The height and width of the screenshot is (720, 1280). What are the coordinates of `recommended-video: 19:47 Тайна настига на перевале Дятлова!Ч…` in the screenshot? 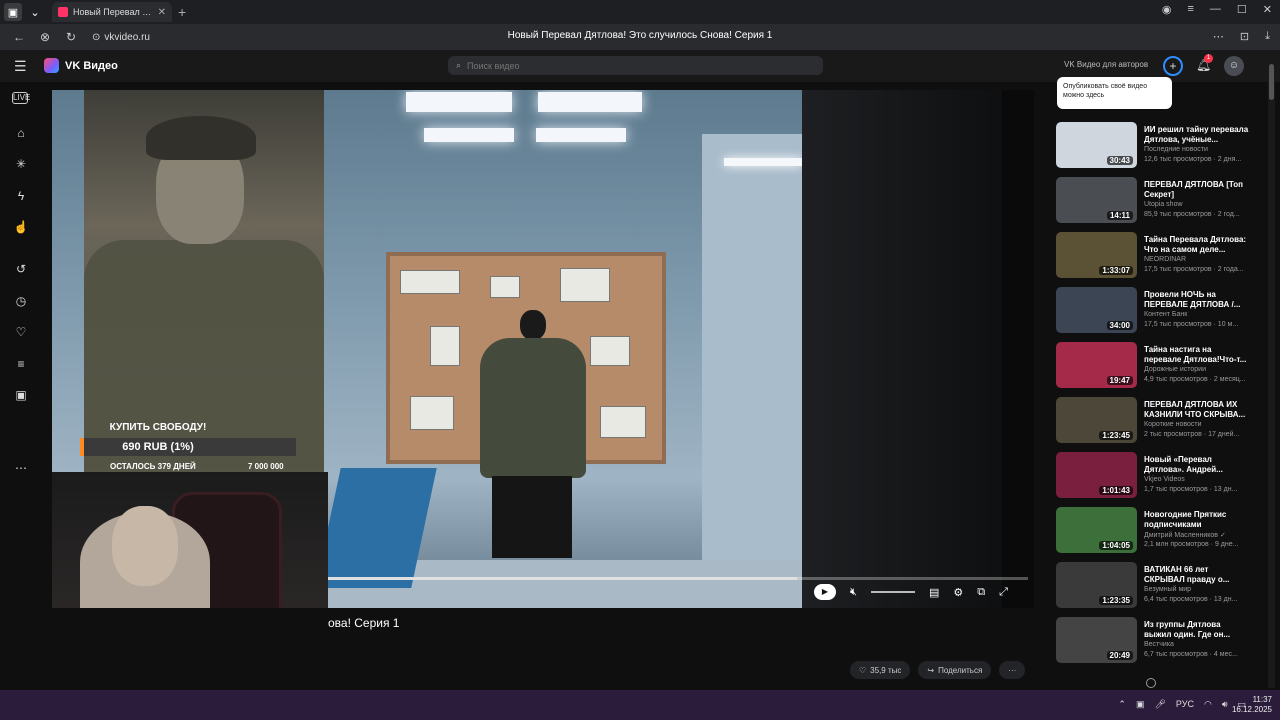 It's located at (1154, 367).